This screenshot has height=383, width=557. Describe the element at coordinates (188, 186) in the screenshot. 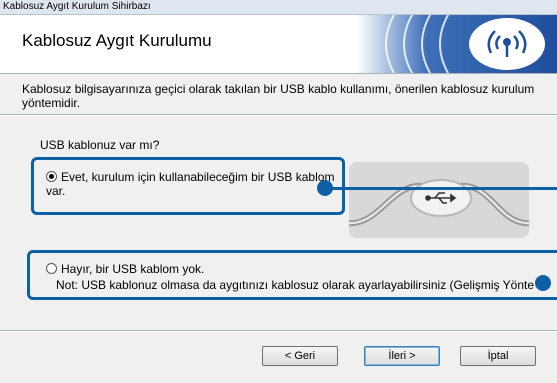

I see `highlight-box-yes` at that location.